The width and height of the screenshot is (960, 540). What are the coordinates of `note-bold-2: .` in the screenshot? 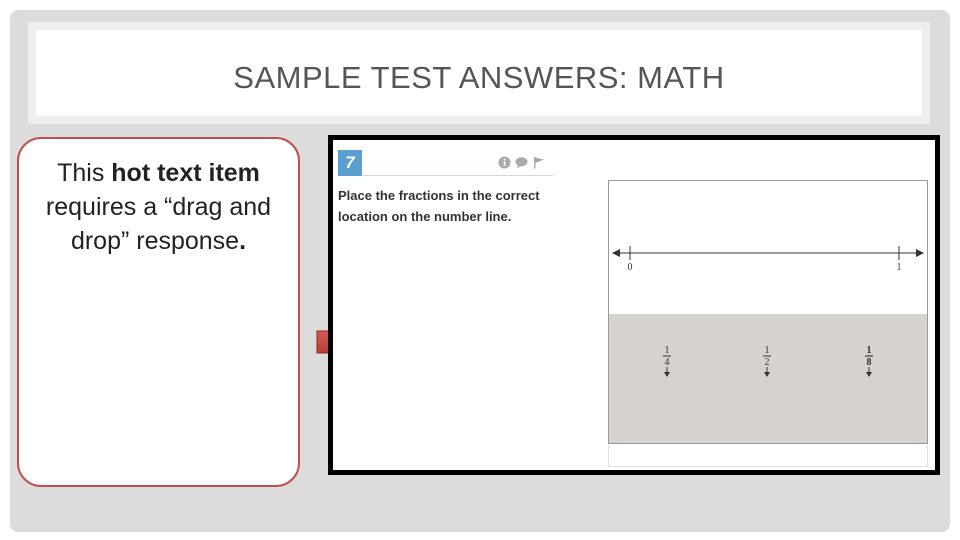 It's located at (243, 241).